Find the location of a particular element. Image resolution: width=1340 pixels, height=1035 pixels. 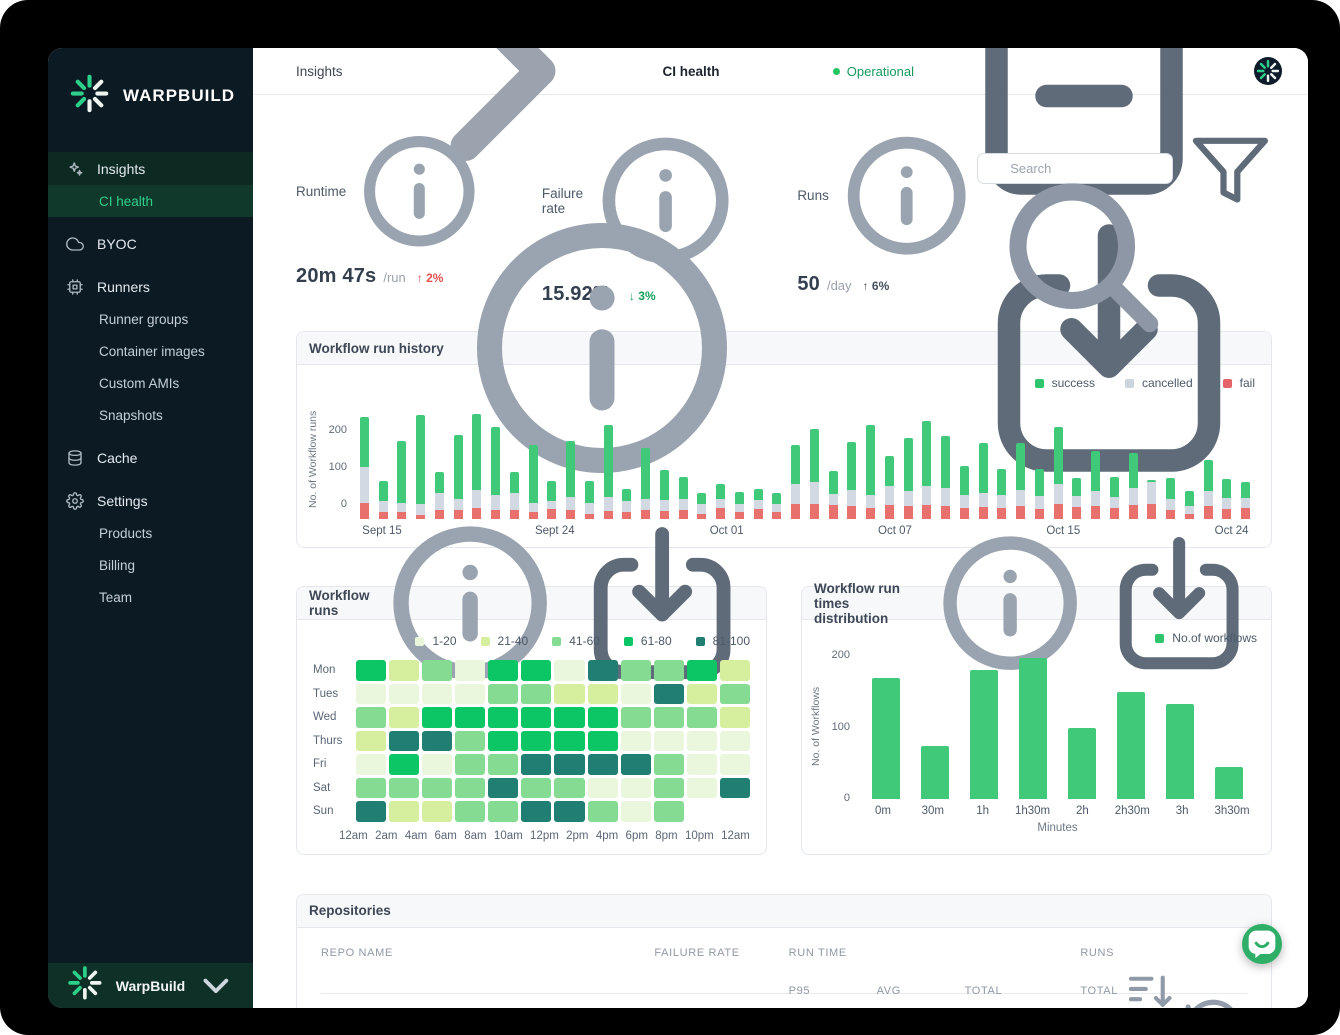

legend-item: No.of workflows is located at coordinates (1206, 638).